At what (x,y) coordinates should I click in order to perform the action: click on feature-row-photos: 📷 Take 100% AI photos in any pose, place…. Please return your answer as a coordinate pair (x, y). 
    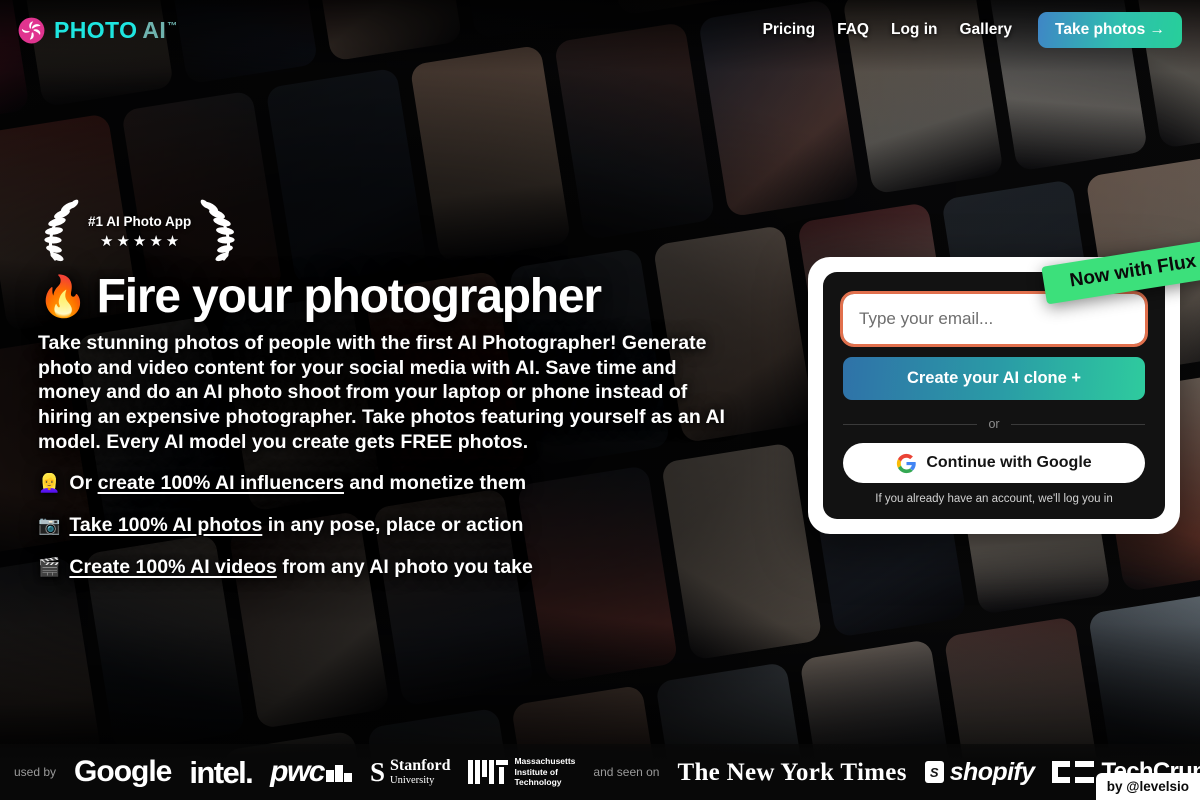
    Looking at the image, I should click on (398, 525).